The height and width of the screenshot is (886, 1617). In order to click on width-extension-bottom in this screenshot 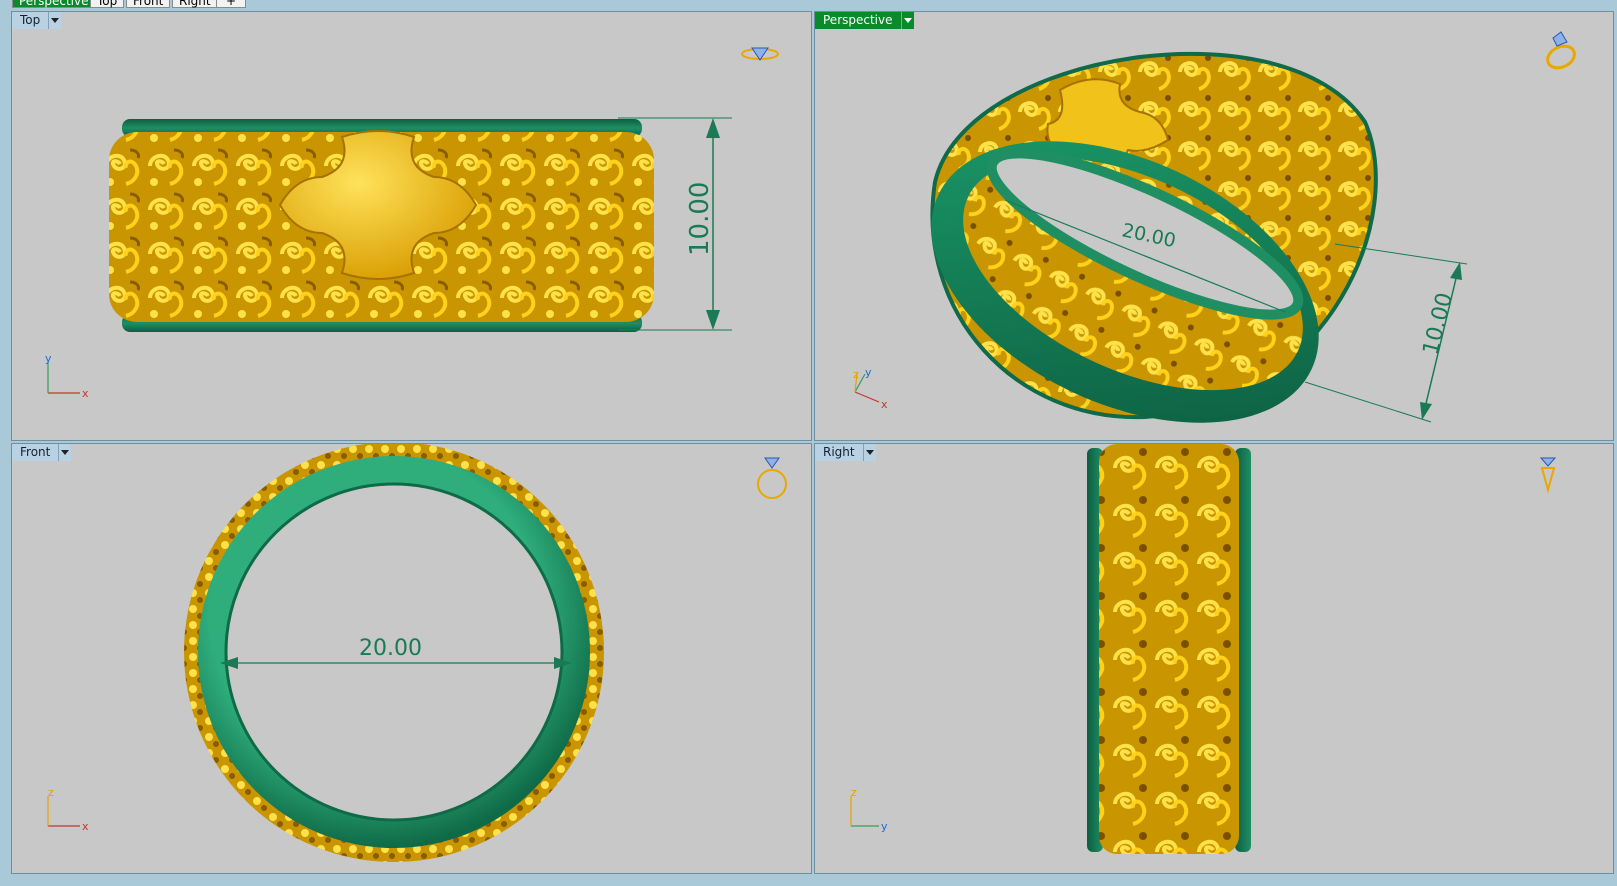, I will do `click(1368, 402)`.